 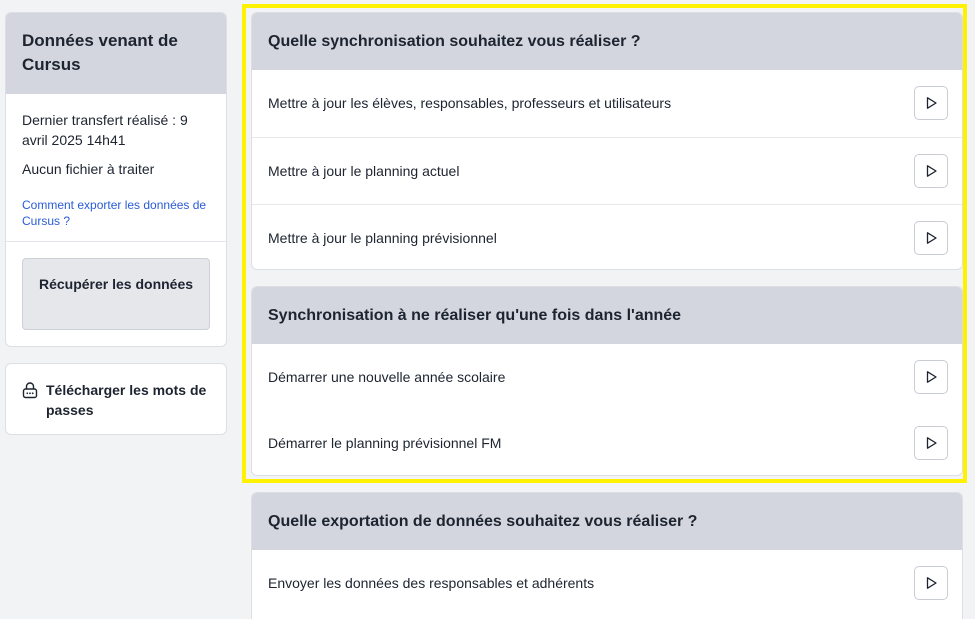 I want to click on yearly-row-label: Démarrer le planning prévisionnel FM, so click(x=385, y=443).